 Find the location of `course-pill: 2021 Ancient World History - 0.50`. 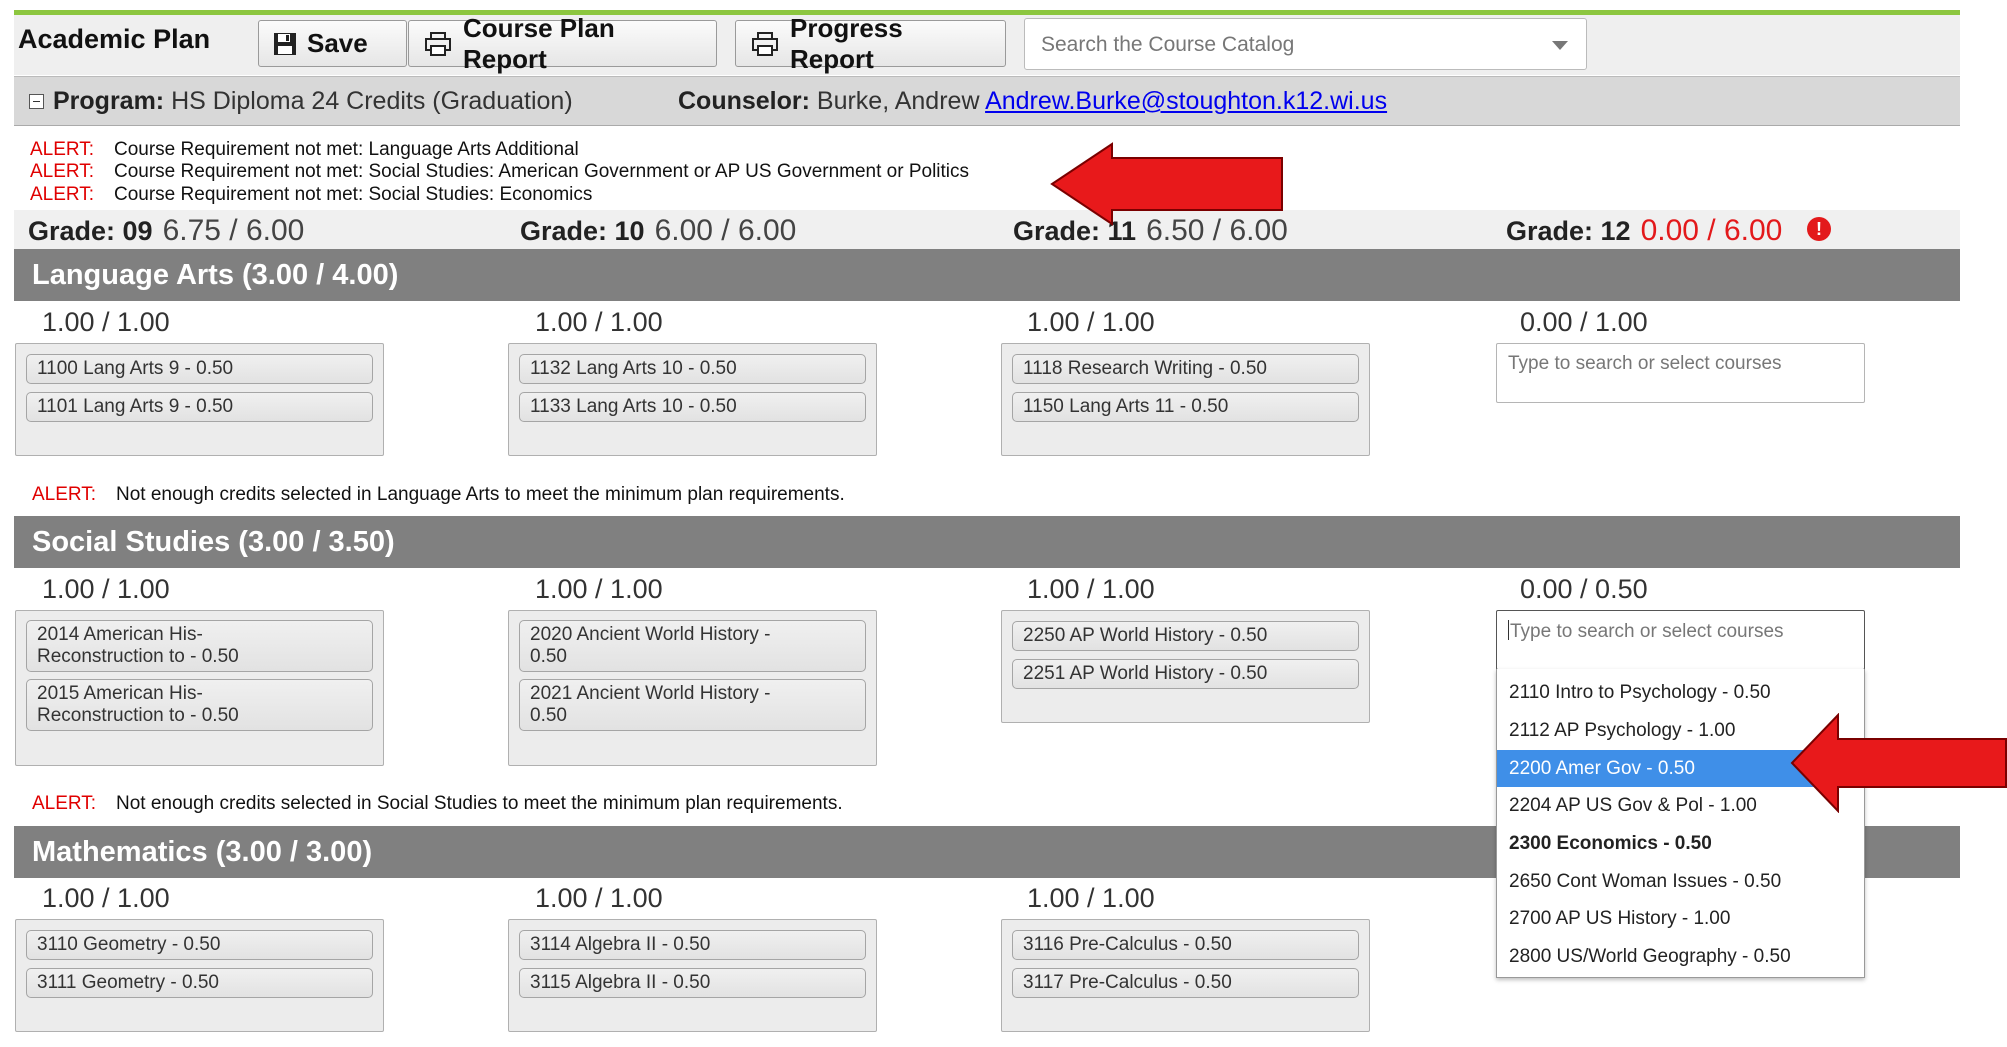

course-pill: 2021 Ancient World History - 0.50 is located at coordinates (692, 705).